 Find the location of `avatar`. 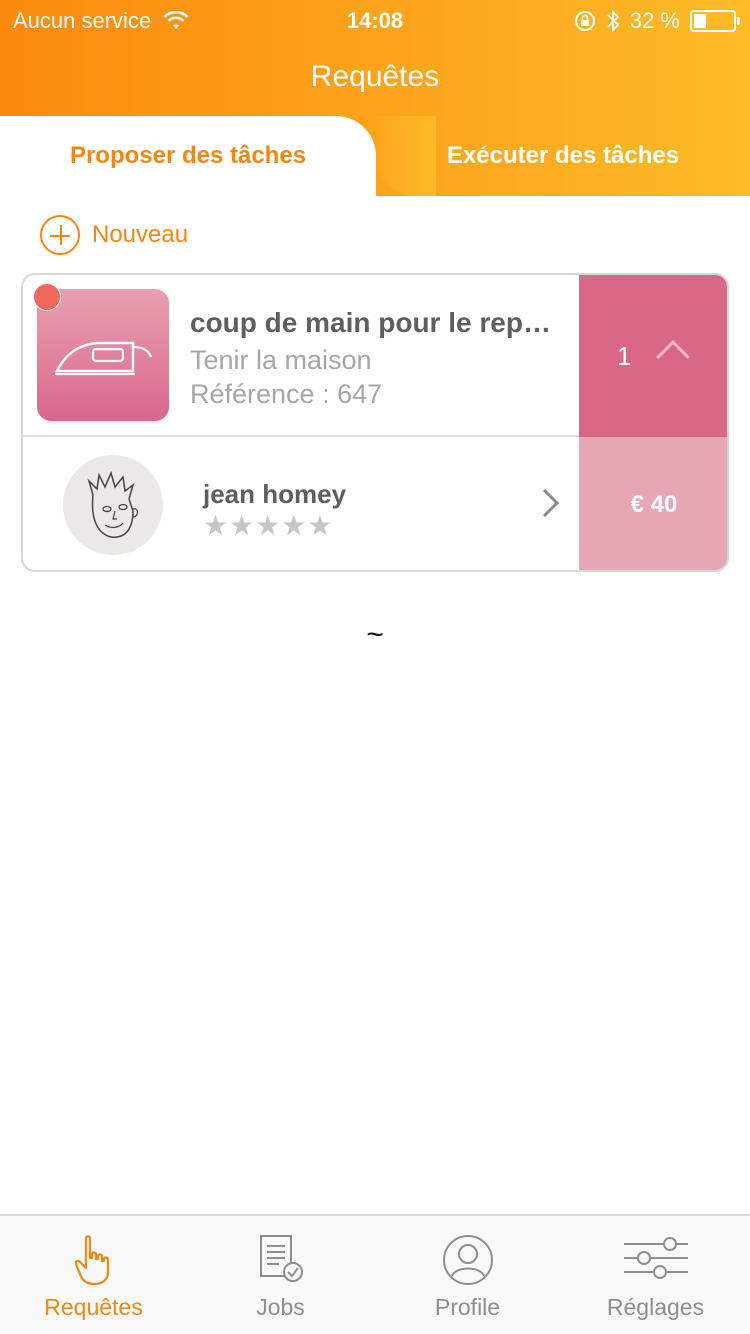

avatar is located at coordinates (113, 505).